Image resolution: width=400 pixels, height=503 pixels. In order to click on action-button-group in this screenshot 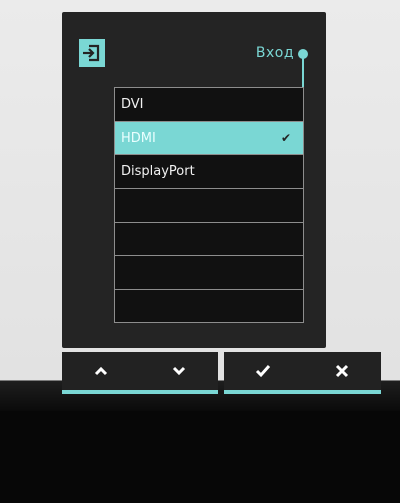, I will do `click(302, 373)`.